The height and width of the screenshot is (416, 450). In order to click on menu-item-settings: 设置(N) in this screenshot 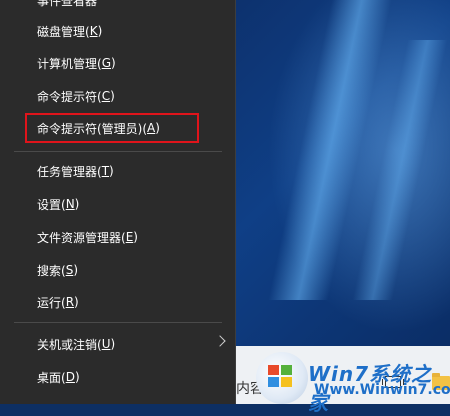, I will do `click(117, 204)`.